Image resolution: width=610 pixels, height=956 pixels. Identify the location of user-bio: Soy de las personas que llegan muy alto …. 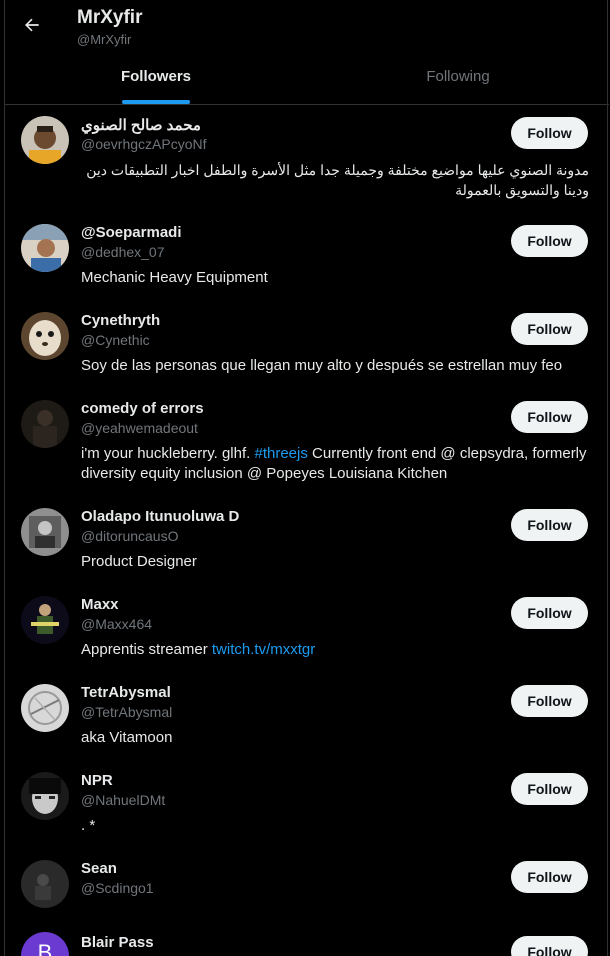
(322, 365).